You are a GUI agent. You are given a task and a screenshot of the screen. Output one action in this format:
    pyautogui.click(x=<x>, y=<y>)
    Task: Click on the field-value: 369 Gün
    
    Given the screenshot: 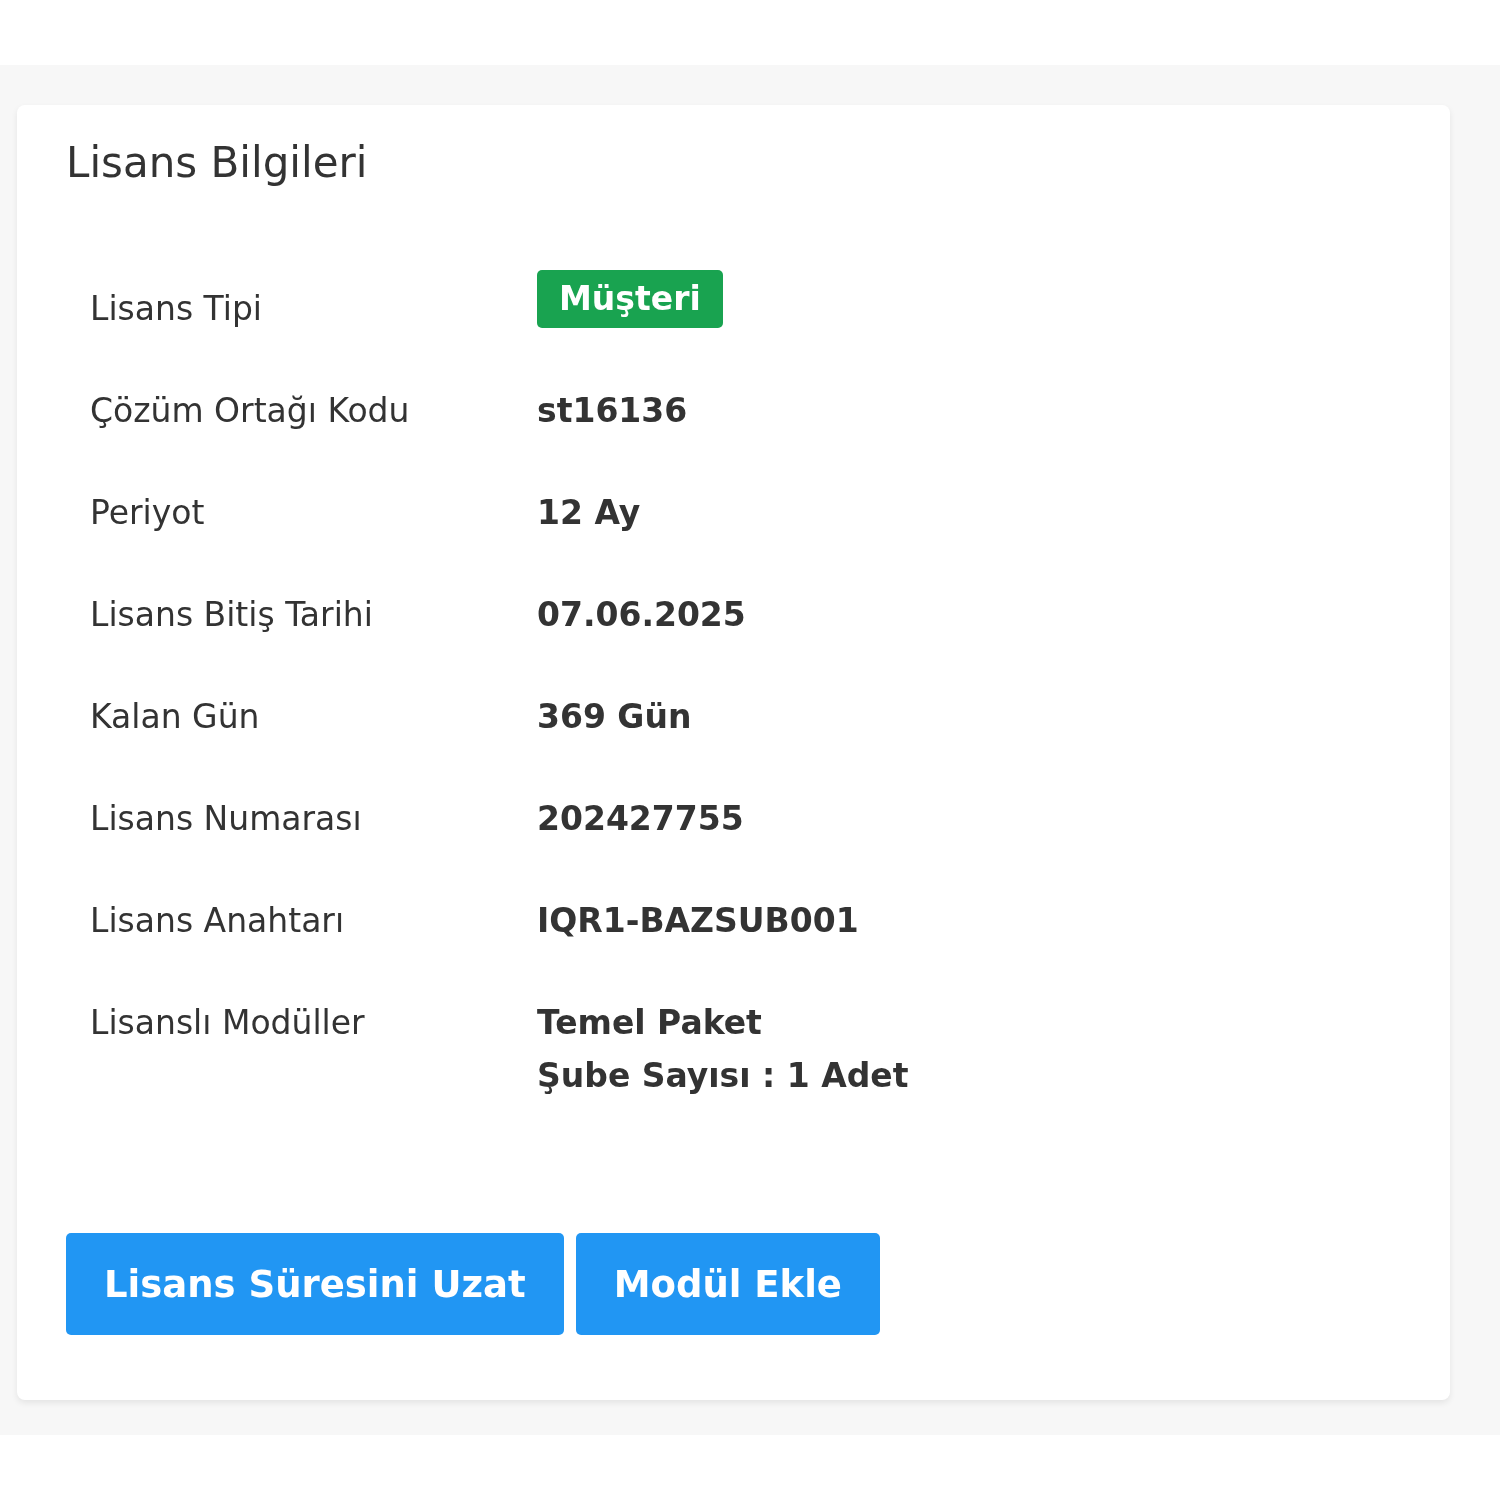 What is the action you would take?
    pyautogui.click(x=614, y=717)
    